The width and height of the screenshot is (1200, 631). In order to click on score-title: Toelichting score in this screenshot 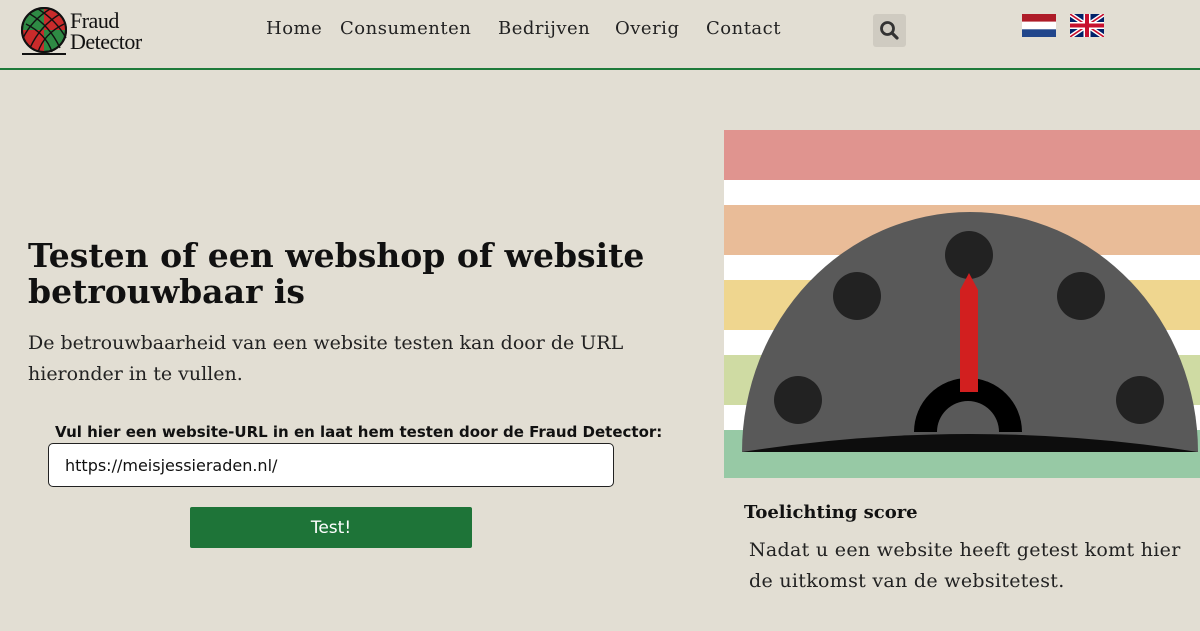, I will do `click(831, 512)`.